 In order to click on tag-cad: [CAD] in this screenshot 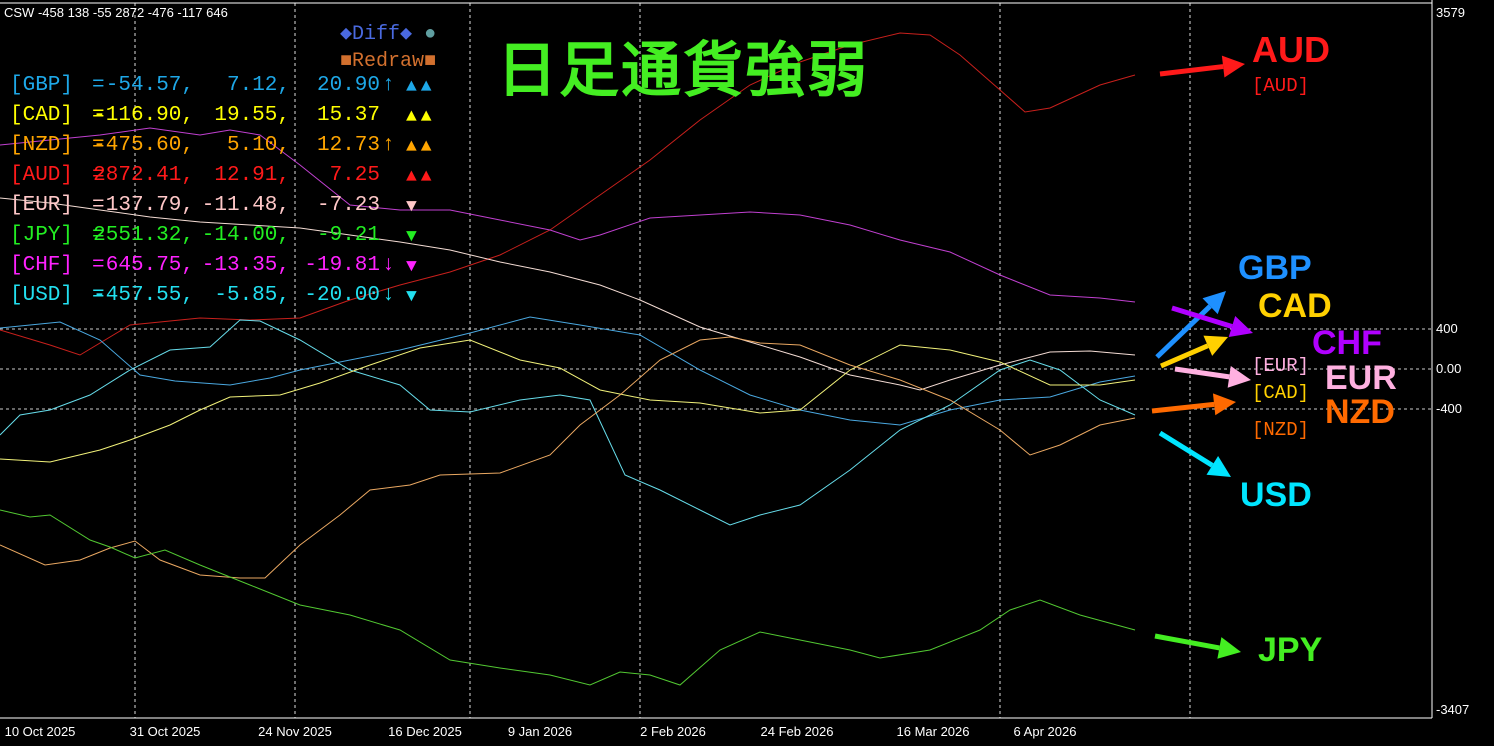, I will do `click(1281, 393)`.